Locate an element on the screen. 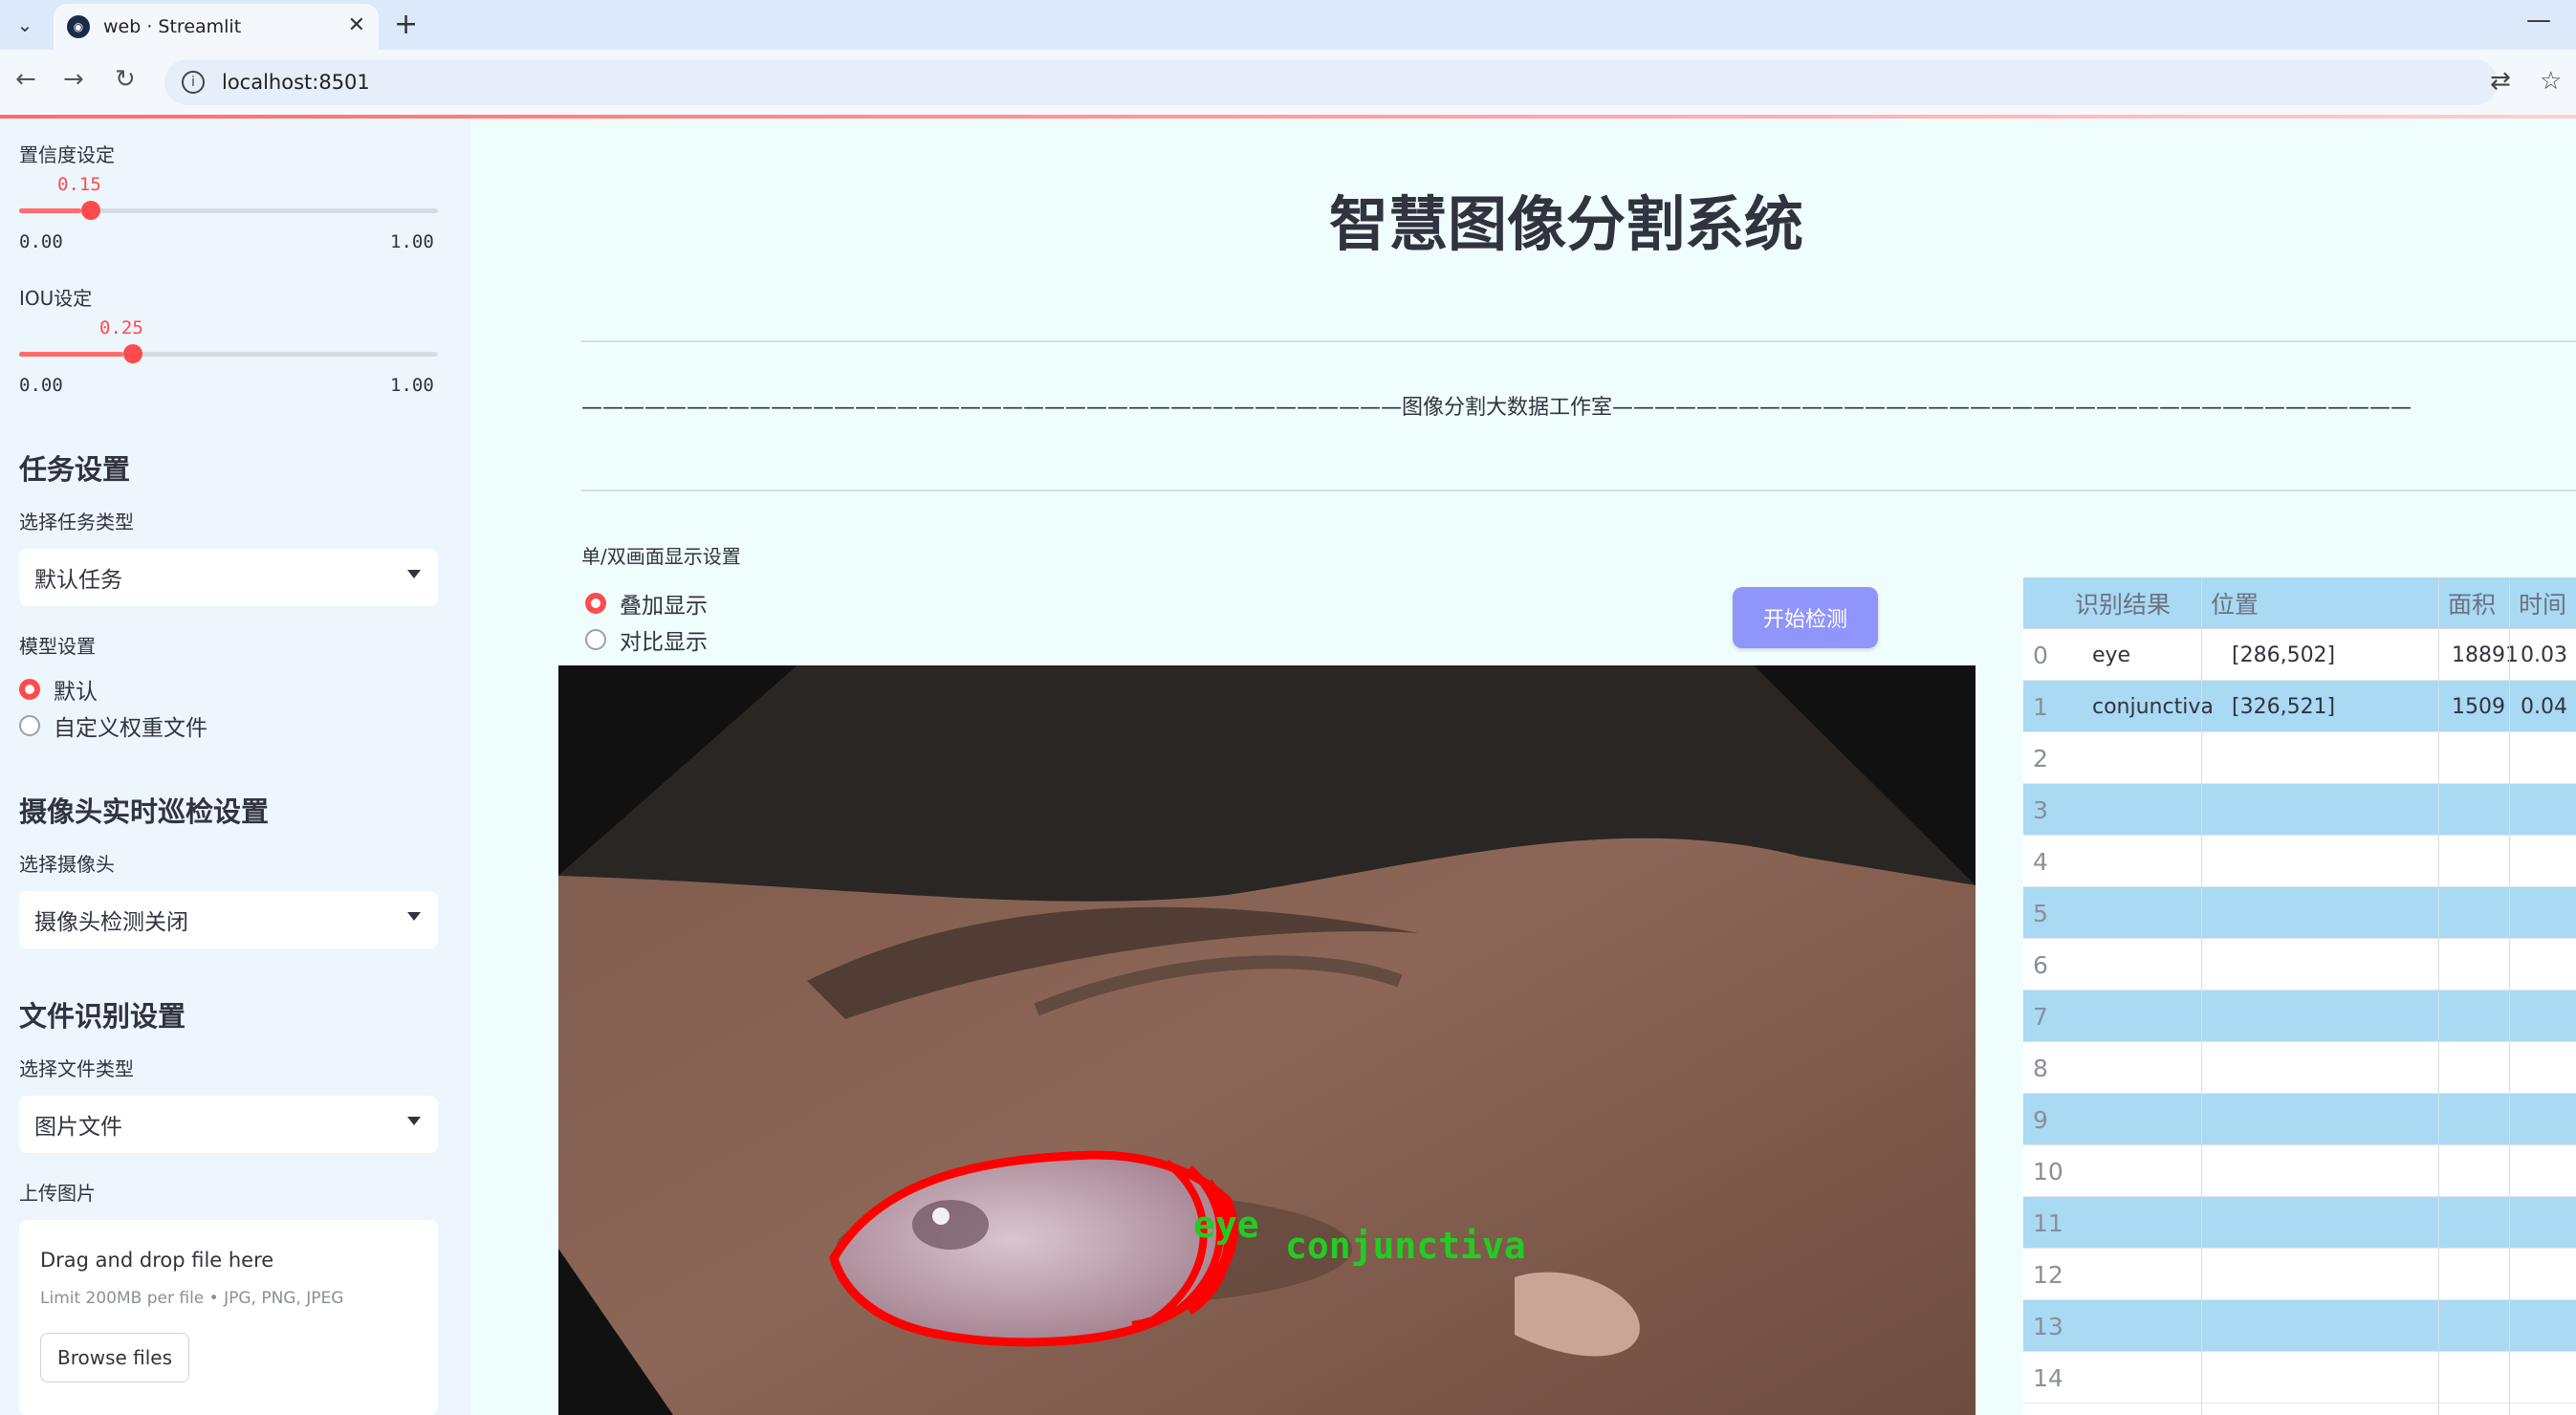 This screenshot has height=1415, width=2576. forward-icon: → is located at coordinates (73, 79).